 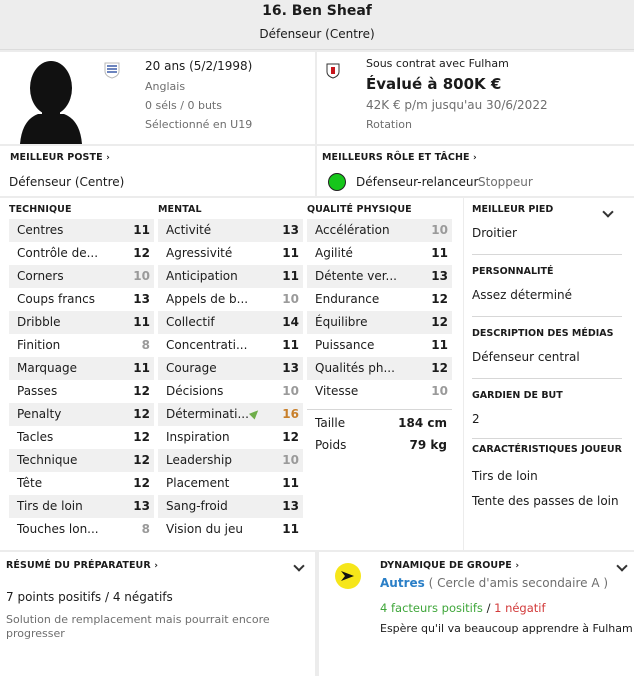 I want to click on media-description-title: DESCRIPTION DES MÉDIAS, so click(x=543, y=333).